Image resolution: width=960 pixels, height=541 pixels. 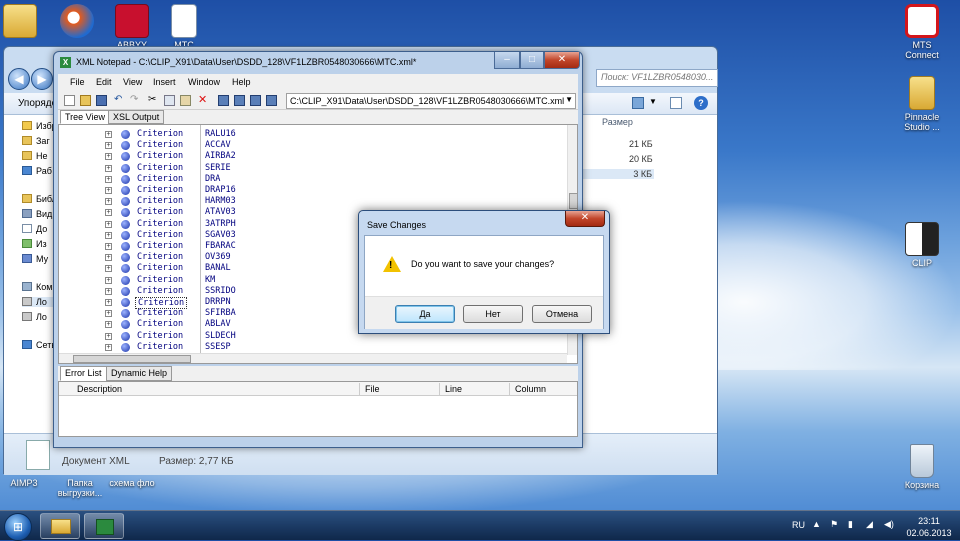 What do you see at coordinates (239, 100) in the screenshot?
I see `nudge-down-icon` at bounding box center [239, 100].